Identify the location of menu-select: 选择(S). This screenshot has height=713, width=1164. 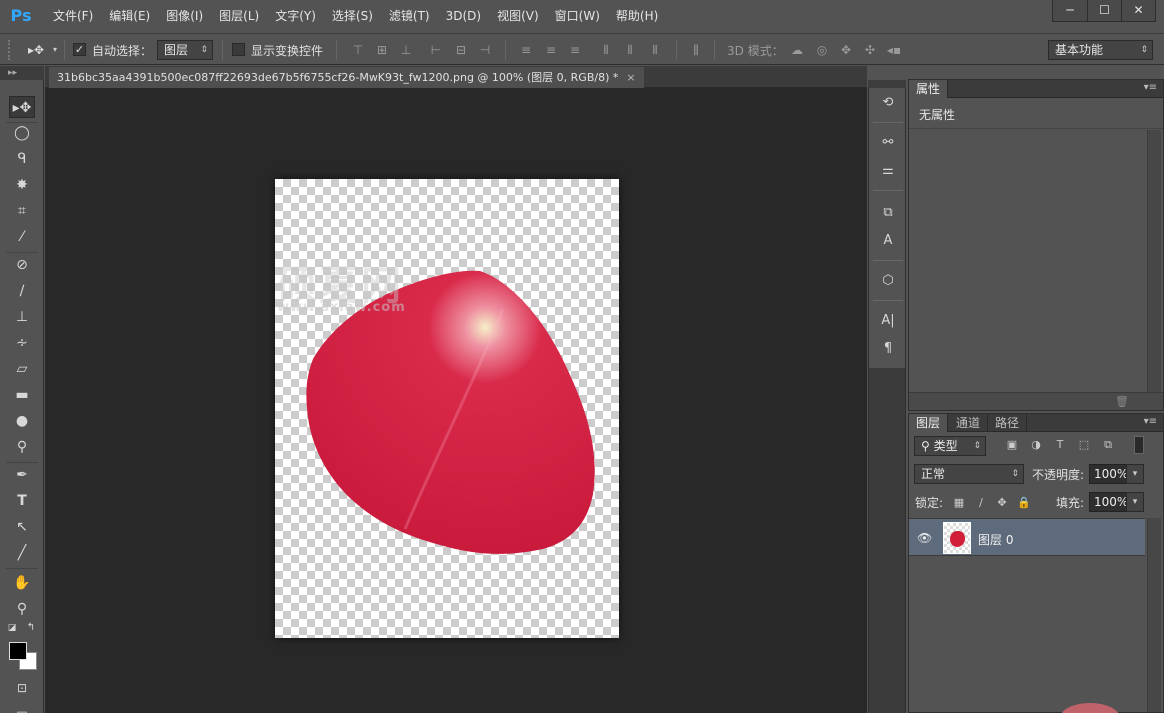
(352, 16).